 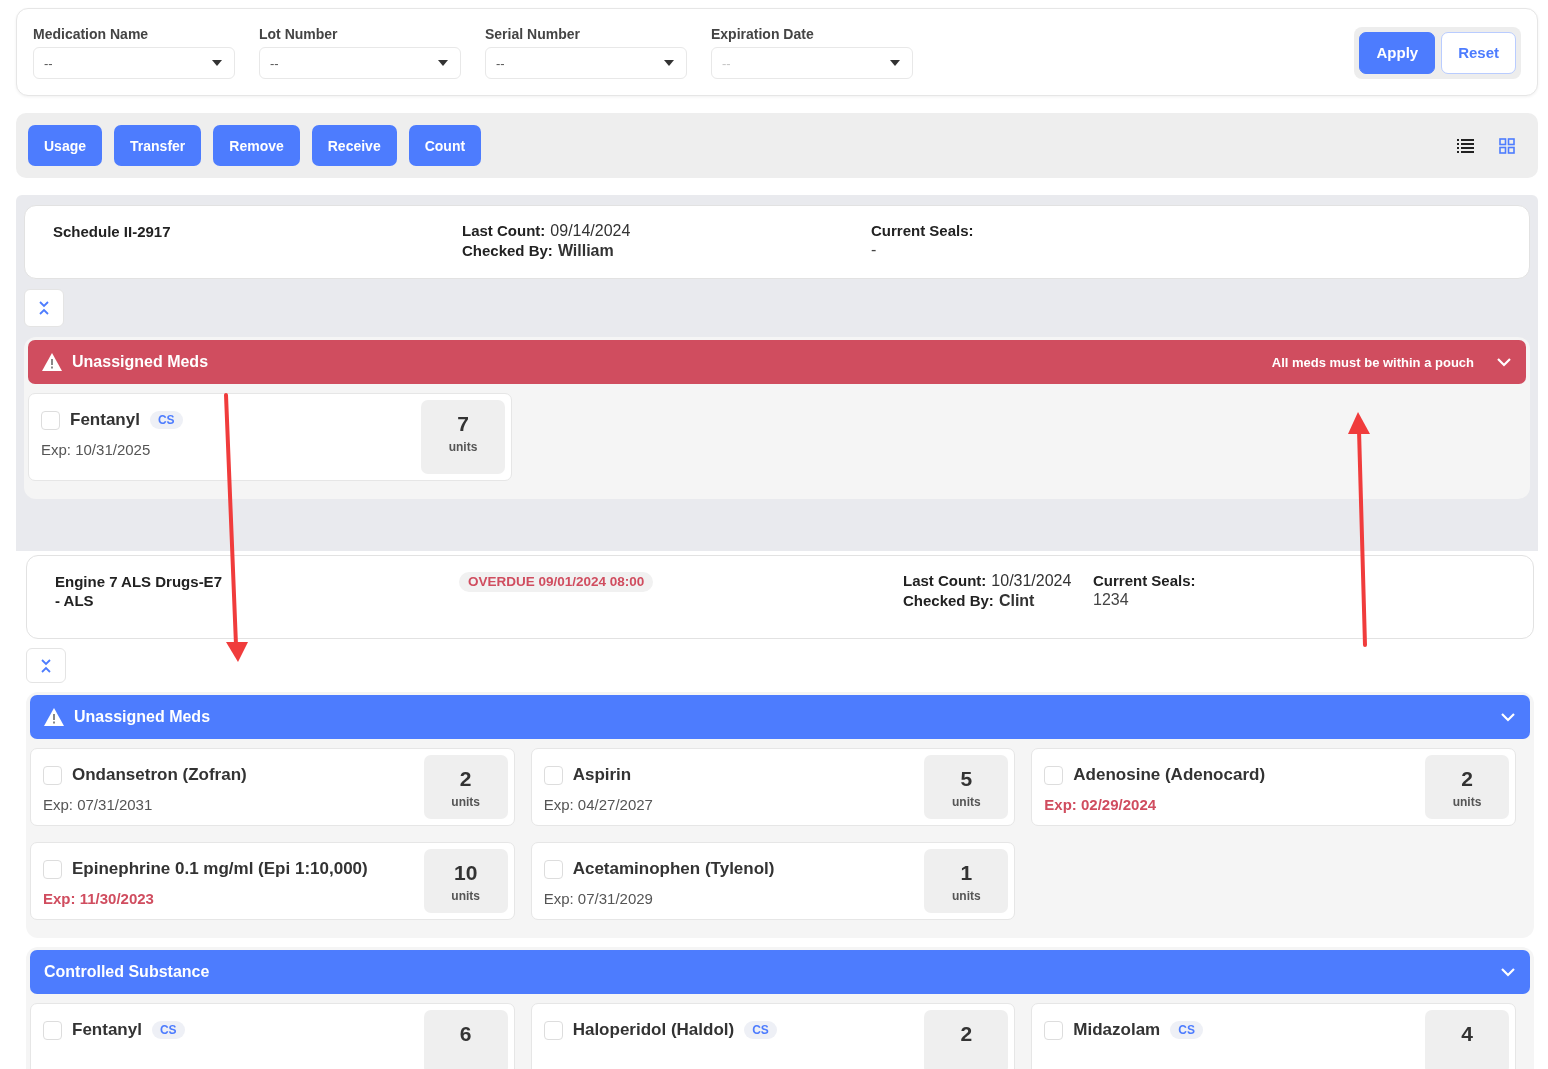 What do you see at coordinates (159, 775) in the screenshot?
I see `med-name: Ondansetron (Zofran)` at bounding box center [159, 775].